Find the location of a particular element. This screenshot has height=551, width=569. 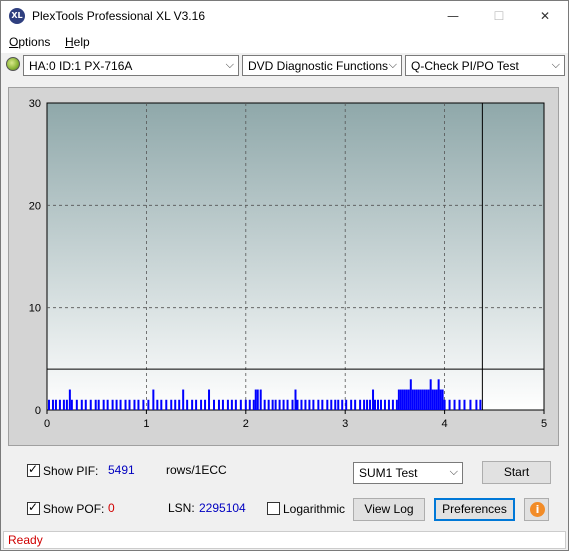

x-tick-label: 0 is located at coordinates (47, 424).